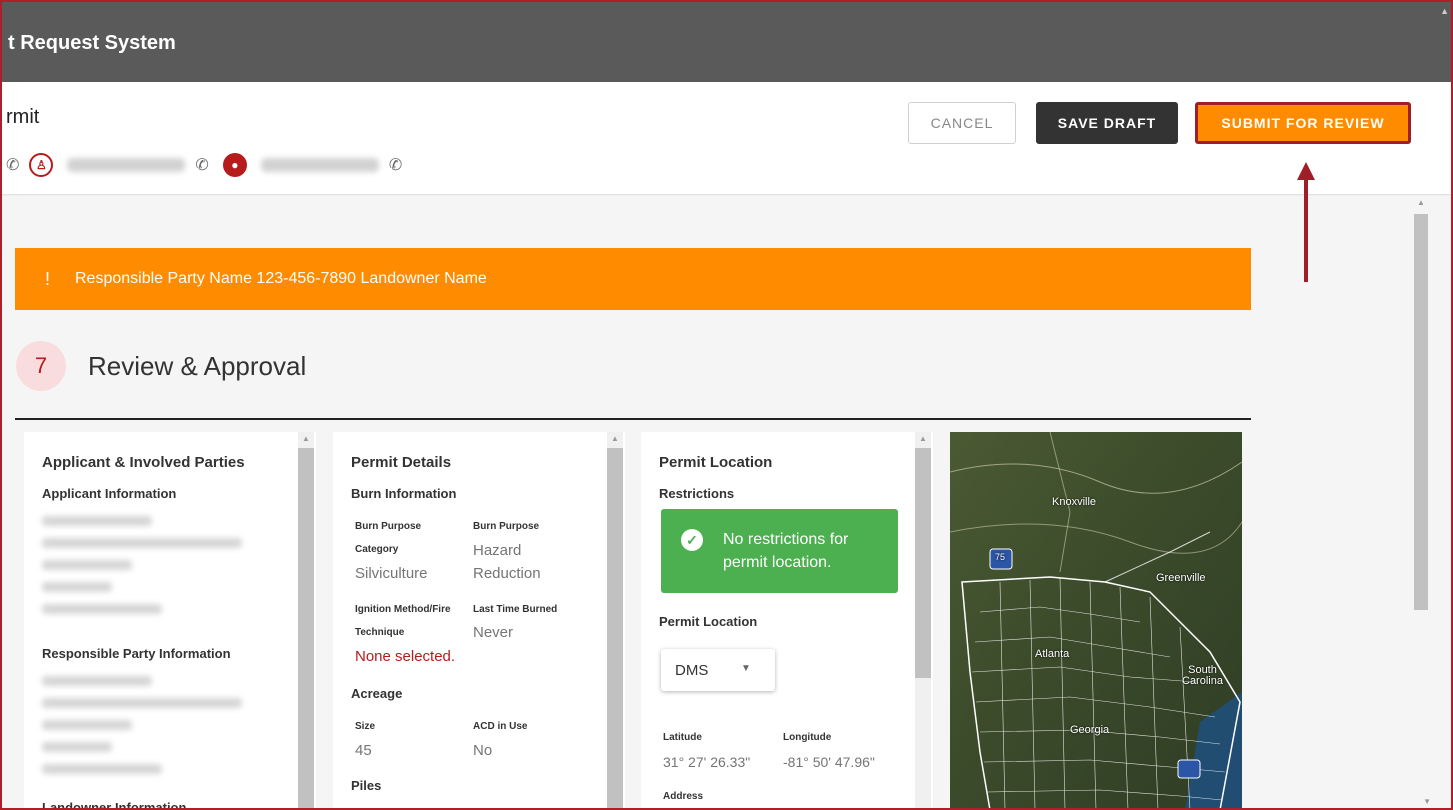  What do you see at coordinates (829, 762) in the screenshot?
I see `longitude-value: -81° 50' 47.96"` at bounding box center [829, 762].